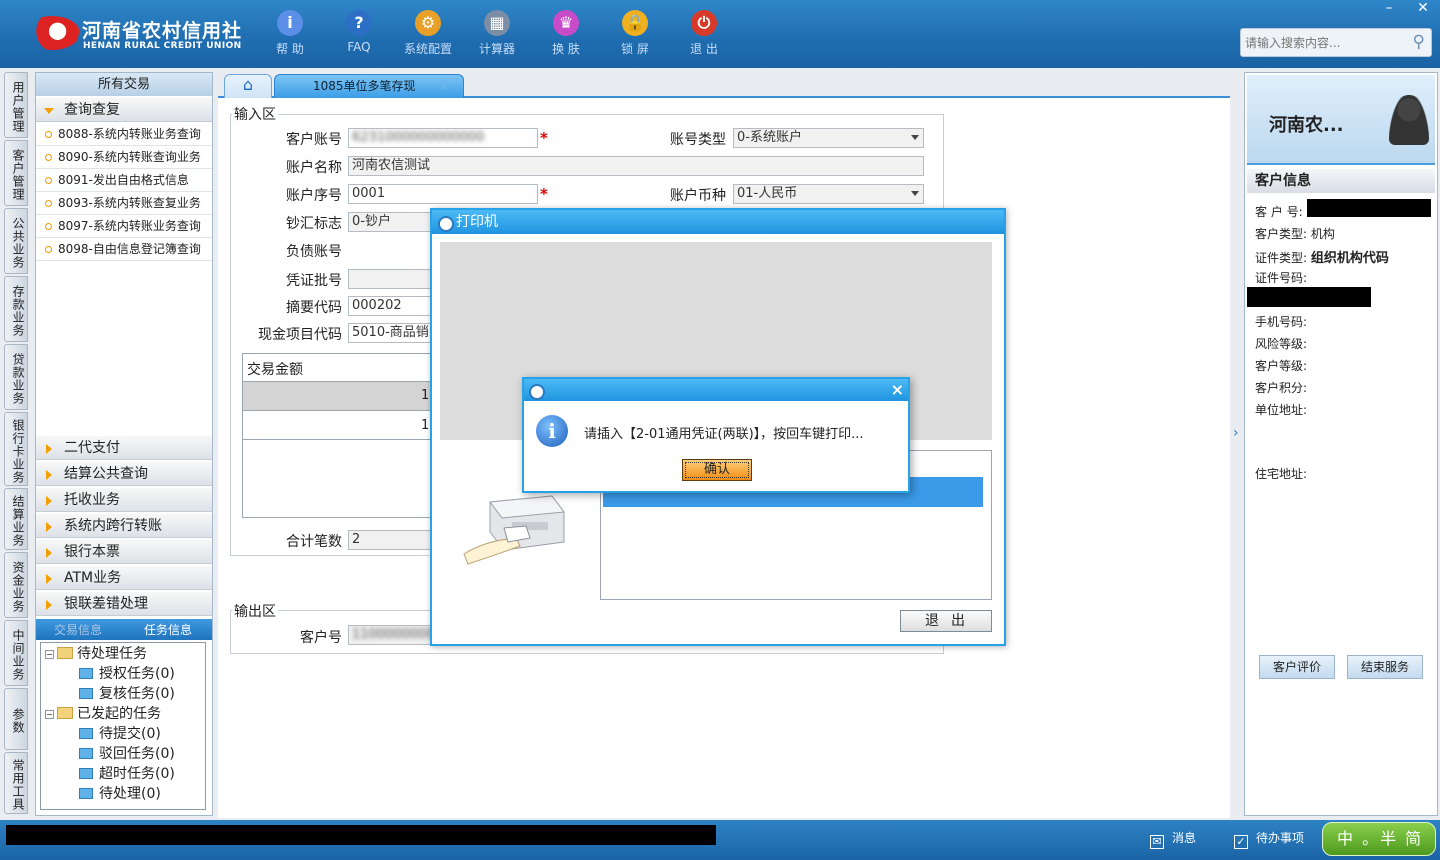 Image resolution: width=1440 pixels, height=860 pixels. I want to click on sidebar-item-8098: 8098-自由信息登记簿查询, so click(124, 249).